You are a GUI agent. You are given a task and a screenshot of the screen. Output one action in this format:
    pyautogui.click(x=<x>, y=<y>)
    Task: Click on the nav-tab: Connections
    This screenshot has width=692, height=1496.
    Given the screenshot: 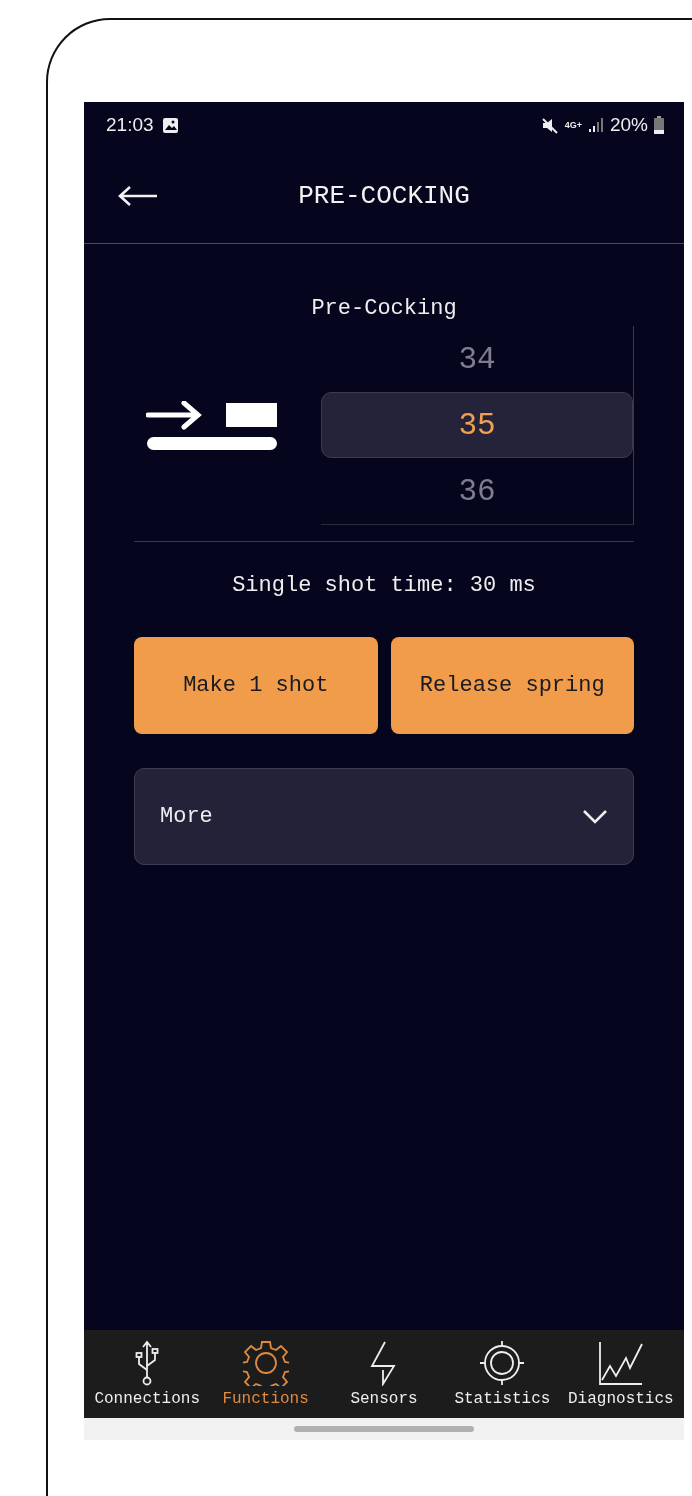 What is the action you would take?
    pyautogui.click(x=147, y=1374)
    